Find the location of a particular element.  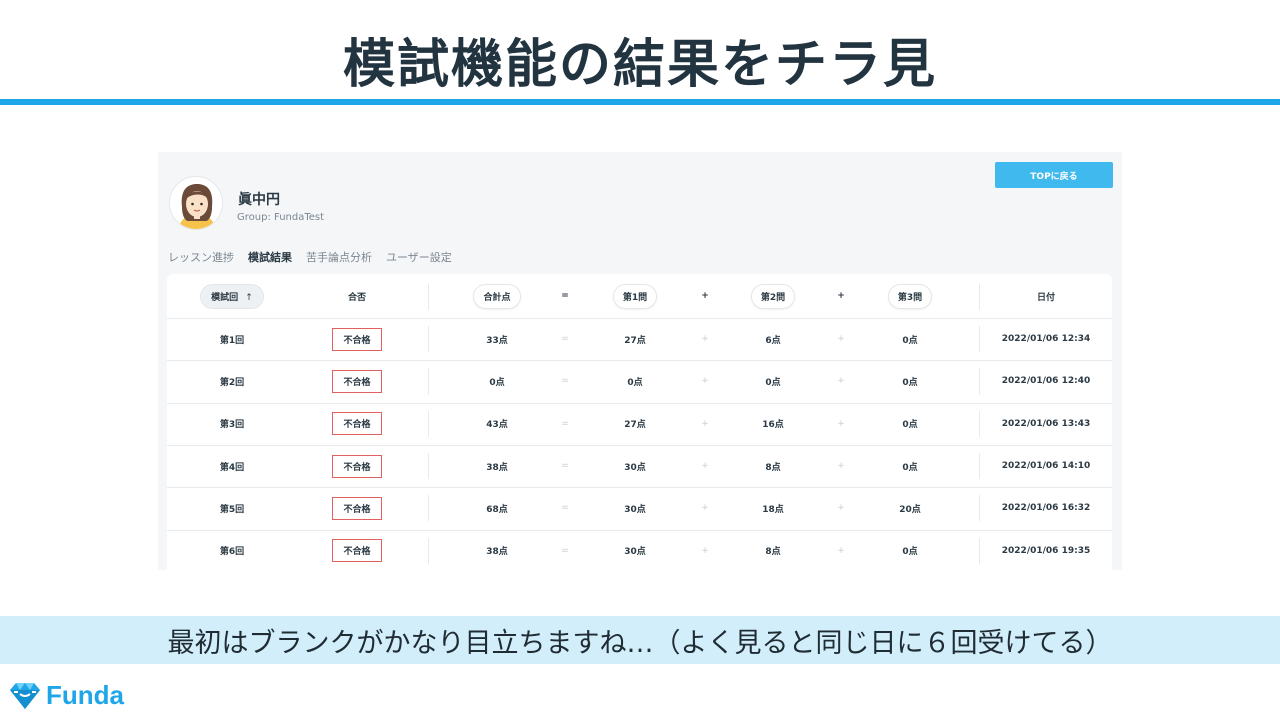

cell-date: 2022/01/06 14:10 is located at coordinates (1046, 466).